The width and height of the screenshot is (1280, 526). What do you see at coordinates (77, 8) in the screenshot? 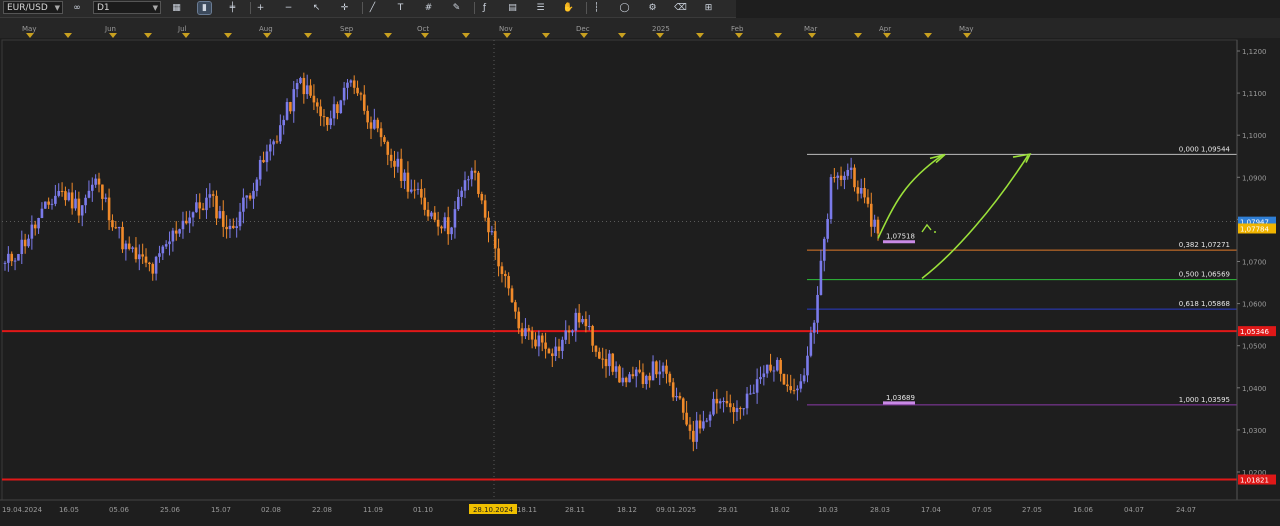
I see `link-icon: ∞` at bounding box center [77, 8].